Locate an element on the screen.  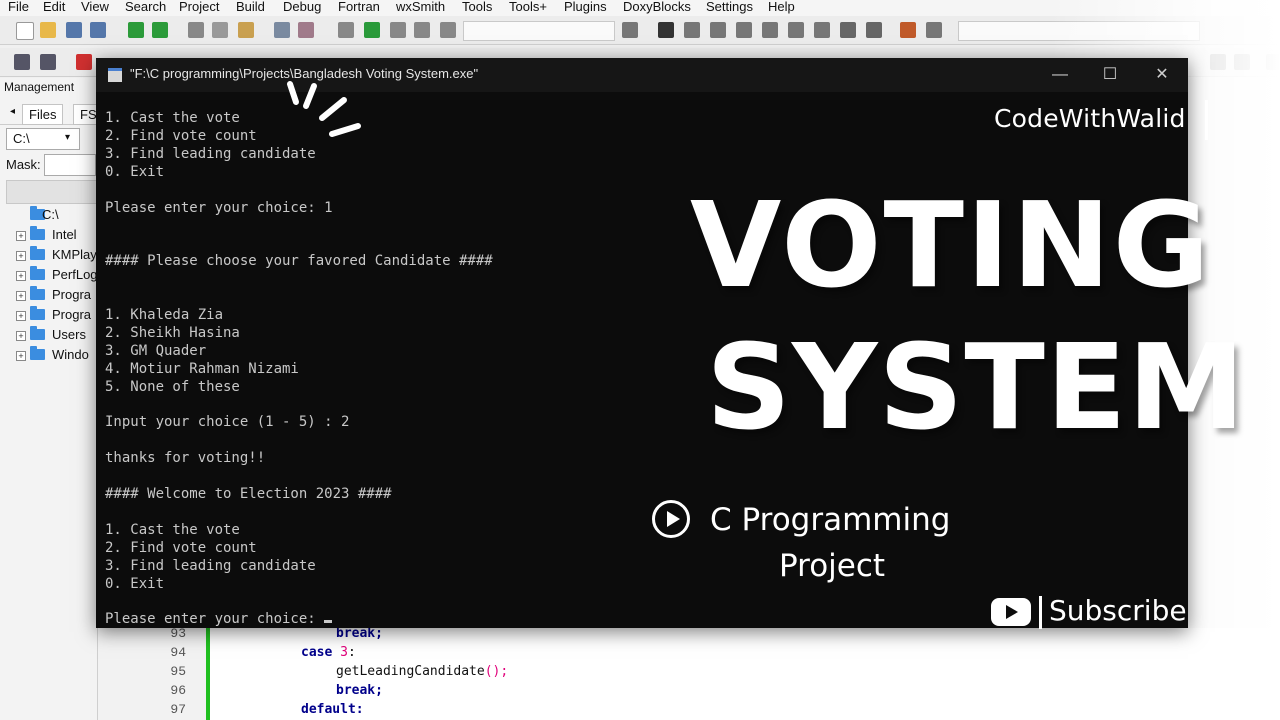
stop-icon is located at coordinates (874, 30).